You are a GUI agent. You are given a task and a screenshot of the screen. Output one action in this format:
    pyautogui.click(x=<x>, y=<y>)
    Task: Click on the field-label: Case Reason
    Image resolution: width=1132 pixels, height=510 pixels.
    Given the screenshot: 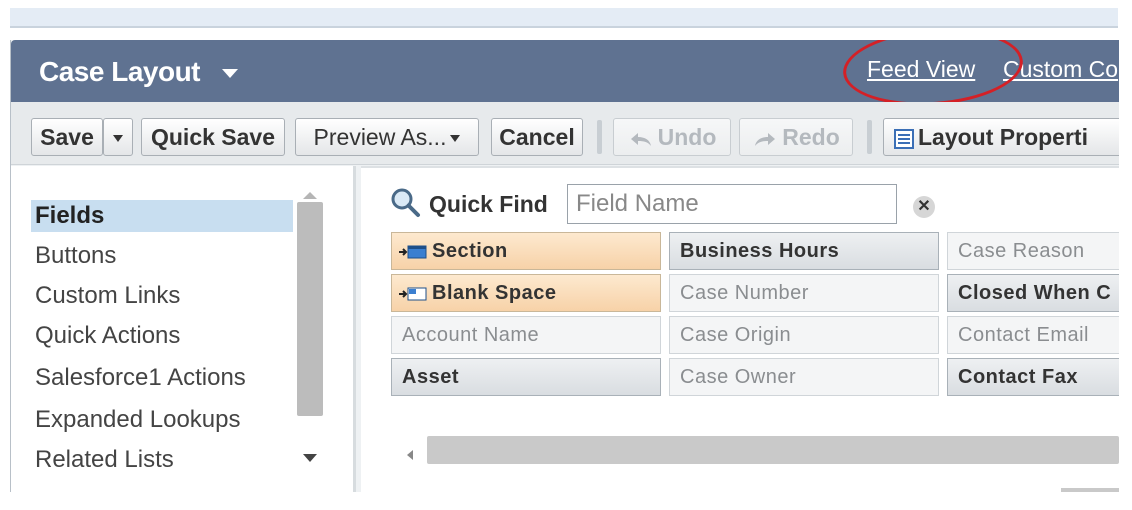 What is the action you would take?
    pyautogui.click(x=1021, y=251)
    